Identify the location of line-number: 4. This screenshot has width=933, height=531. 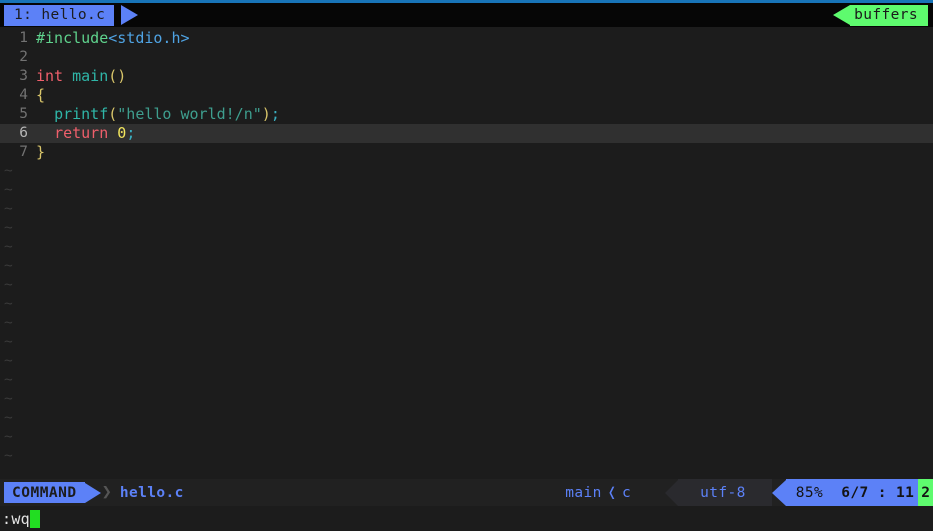
(23, 95).